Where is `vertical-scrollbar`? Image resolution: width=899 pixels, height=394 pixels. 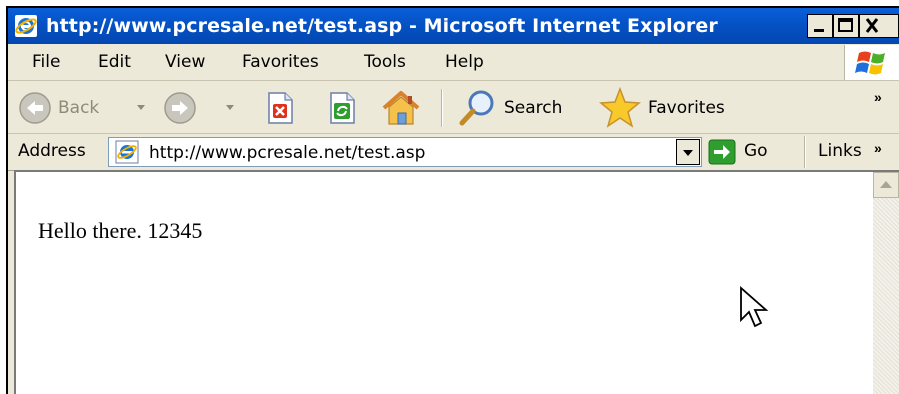
vertical-scrollbar is located at coordinates (886, 283).